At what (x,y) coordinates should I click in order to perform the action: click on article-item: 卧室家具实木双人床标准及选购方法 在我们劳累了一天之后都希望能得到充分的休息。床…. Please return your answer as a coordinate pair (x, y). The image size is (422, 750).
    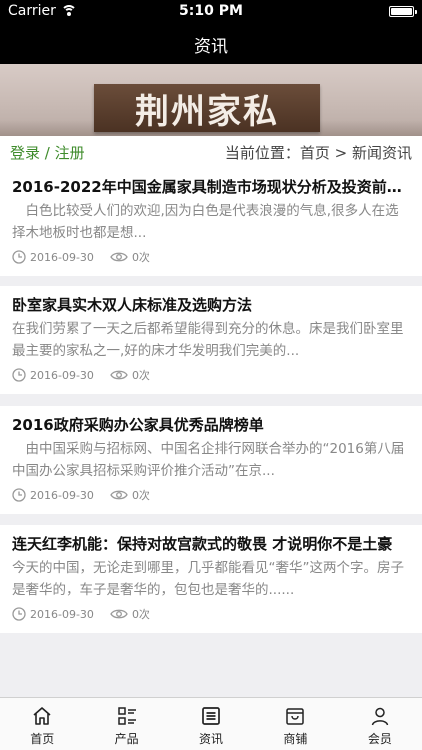
    Looking at the image, I should click on (211, 340).